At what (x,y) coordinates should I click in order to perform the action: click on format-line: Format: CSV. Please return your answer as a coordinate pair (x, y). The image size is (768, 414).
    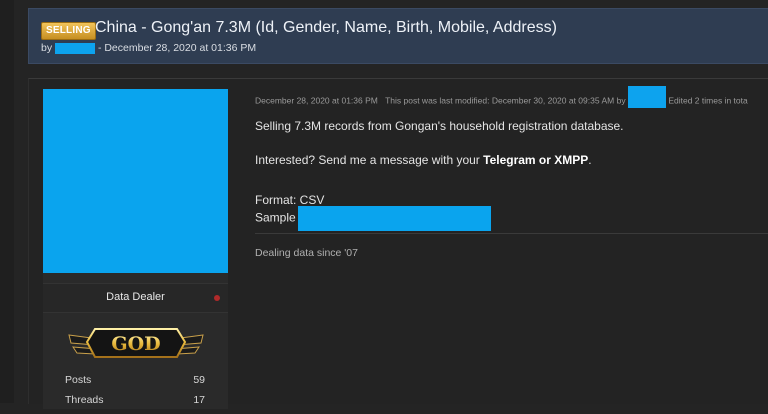
    Looking at the image, I should click on (290, 200).